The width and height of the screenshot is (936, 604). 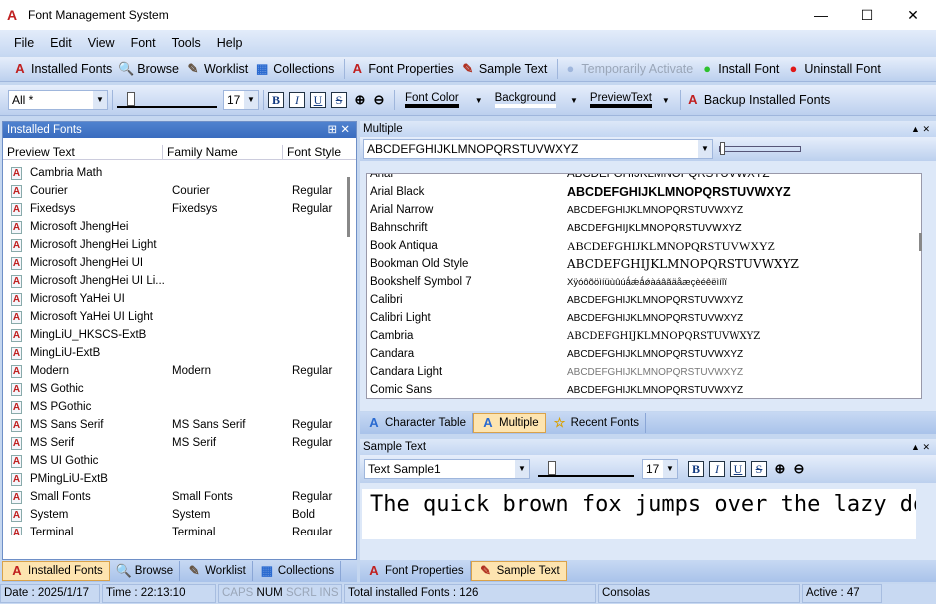 I want to click on tab-recent-fonts: ☆ Recent Fonts, so click(x=596, y=423).